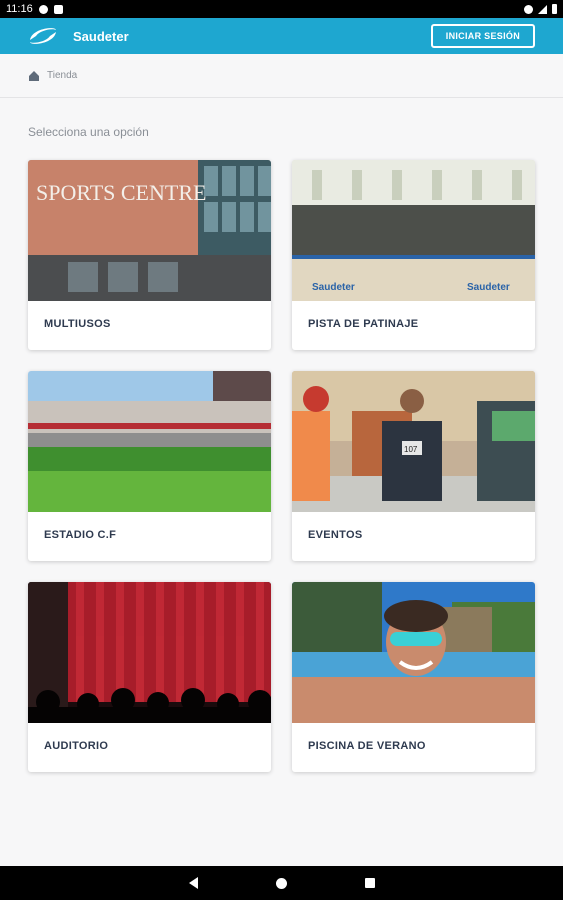  I want to click on option-card-estadio-cf: ESTADIO C.F, so click(149, 466).